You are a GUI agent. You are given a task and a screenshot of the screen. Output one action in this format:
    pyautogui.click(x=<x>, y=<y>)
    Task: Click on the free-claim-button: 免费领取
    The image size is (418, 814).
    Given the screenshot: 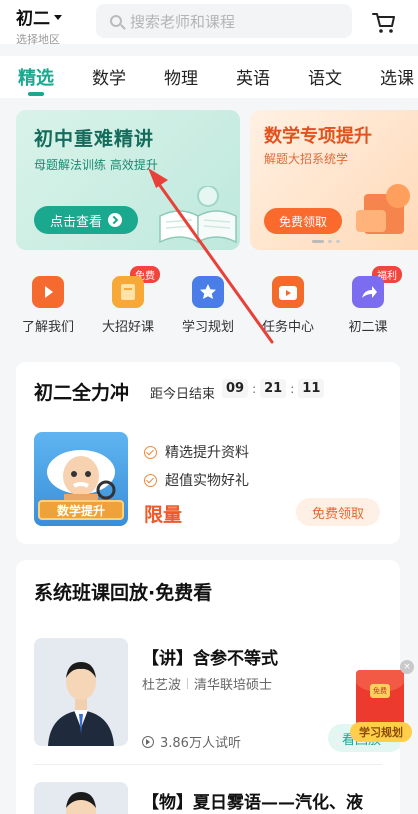 What is the action you would take?
    pyautogui.click(x=338, y=512)
    